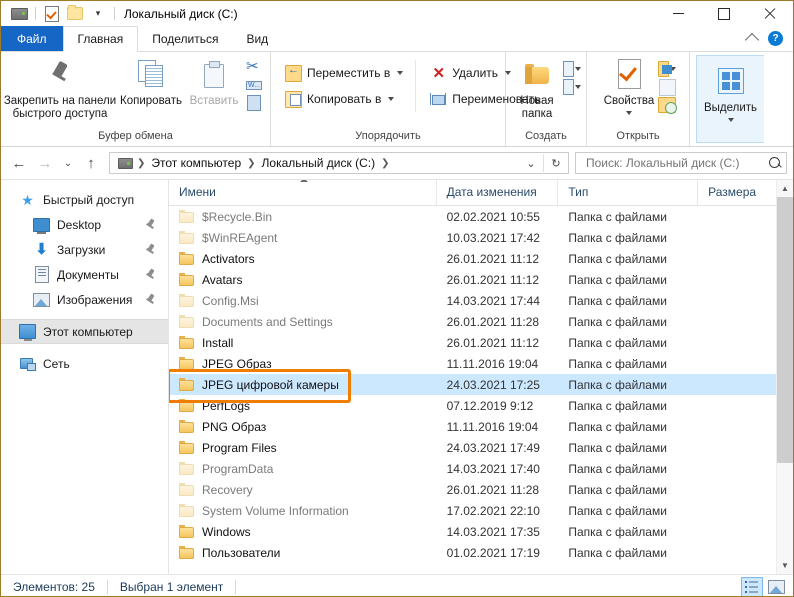  What do you see at coordinates (84, 274) in the screenshot?
I see `sidebar-item-documents: Документы` at bounding box center [84, 274].